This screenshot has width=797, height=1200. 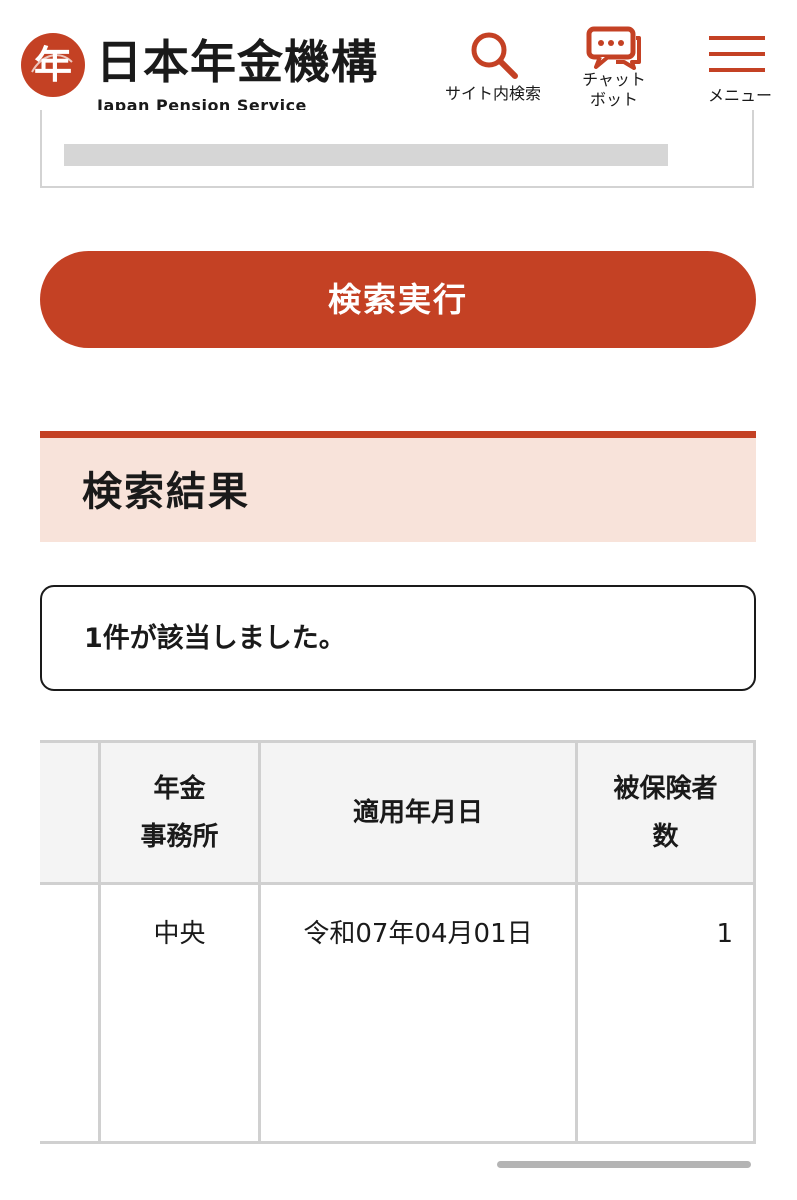 I want to click on table-cell-insured-count: 1, so click(x=724, y=934).